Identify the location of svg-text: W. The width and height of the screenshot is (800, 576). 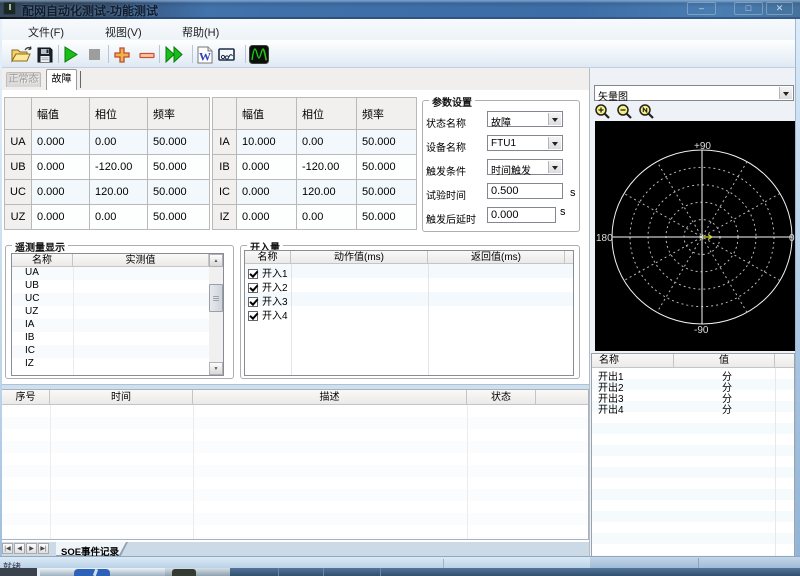
(205, 57).